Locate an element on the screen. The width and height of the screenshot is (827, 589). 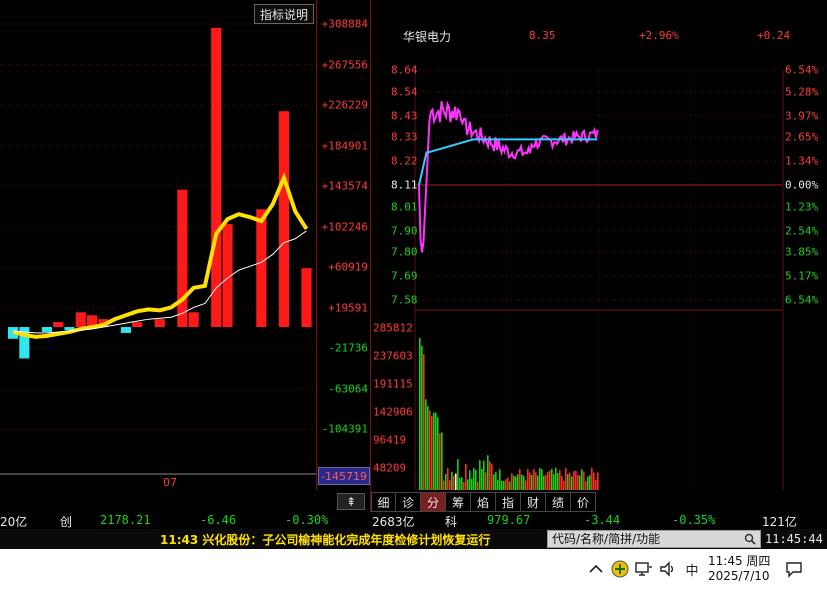
panel-tab: 分 is located at coordinates (433, 502).